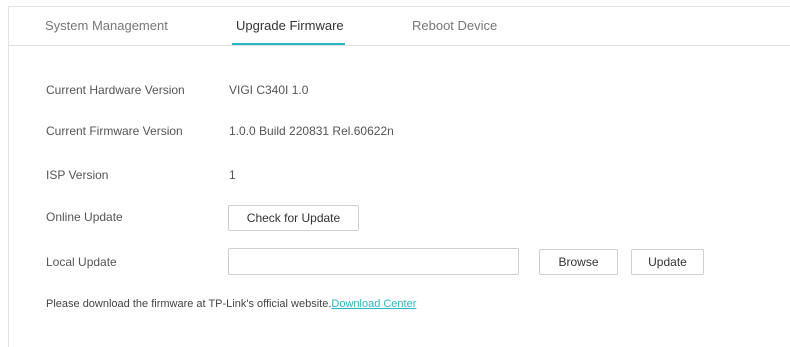 Image resolution: width=790 pixels, height=347 pixels. What do you see at coordinates (81, 262) in the screenshot?
I see `local-update-label: Local Update` at bounding box center [81, 262].